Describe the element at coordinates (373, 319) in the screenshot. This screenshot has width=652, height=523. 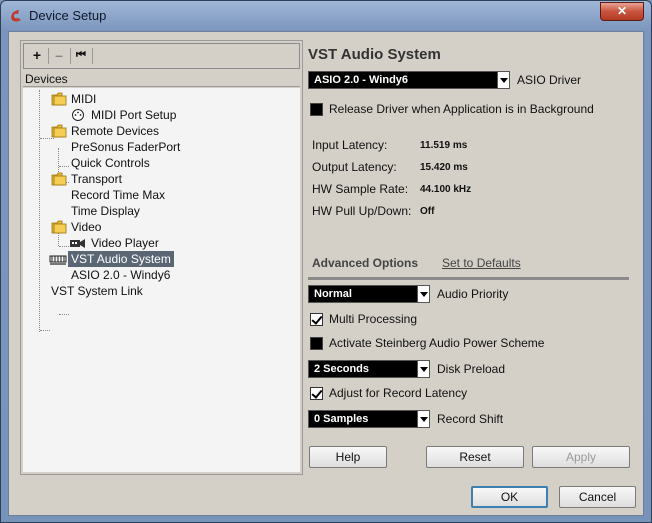
I see `multi-processing-label: Multi Processing` at that location.